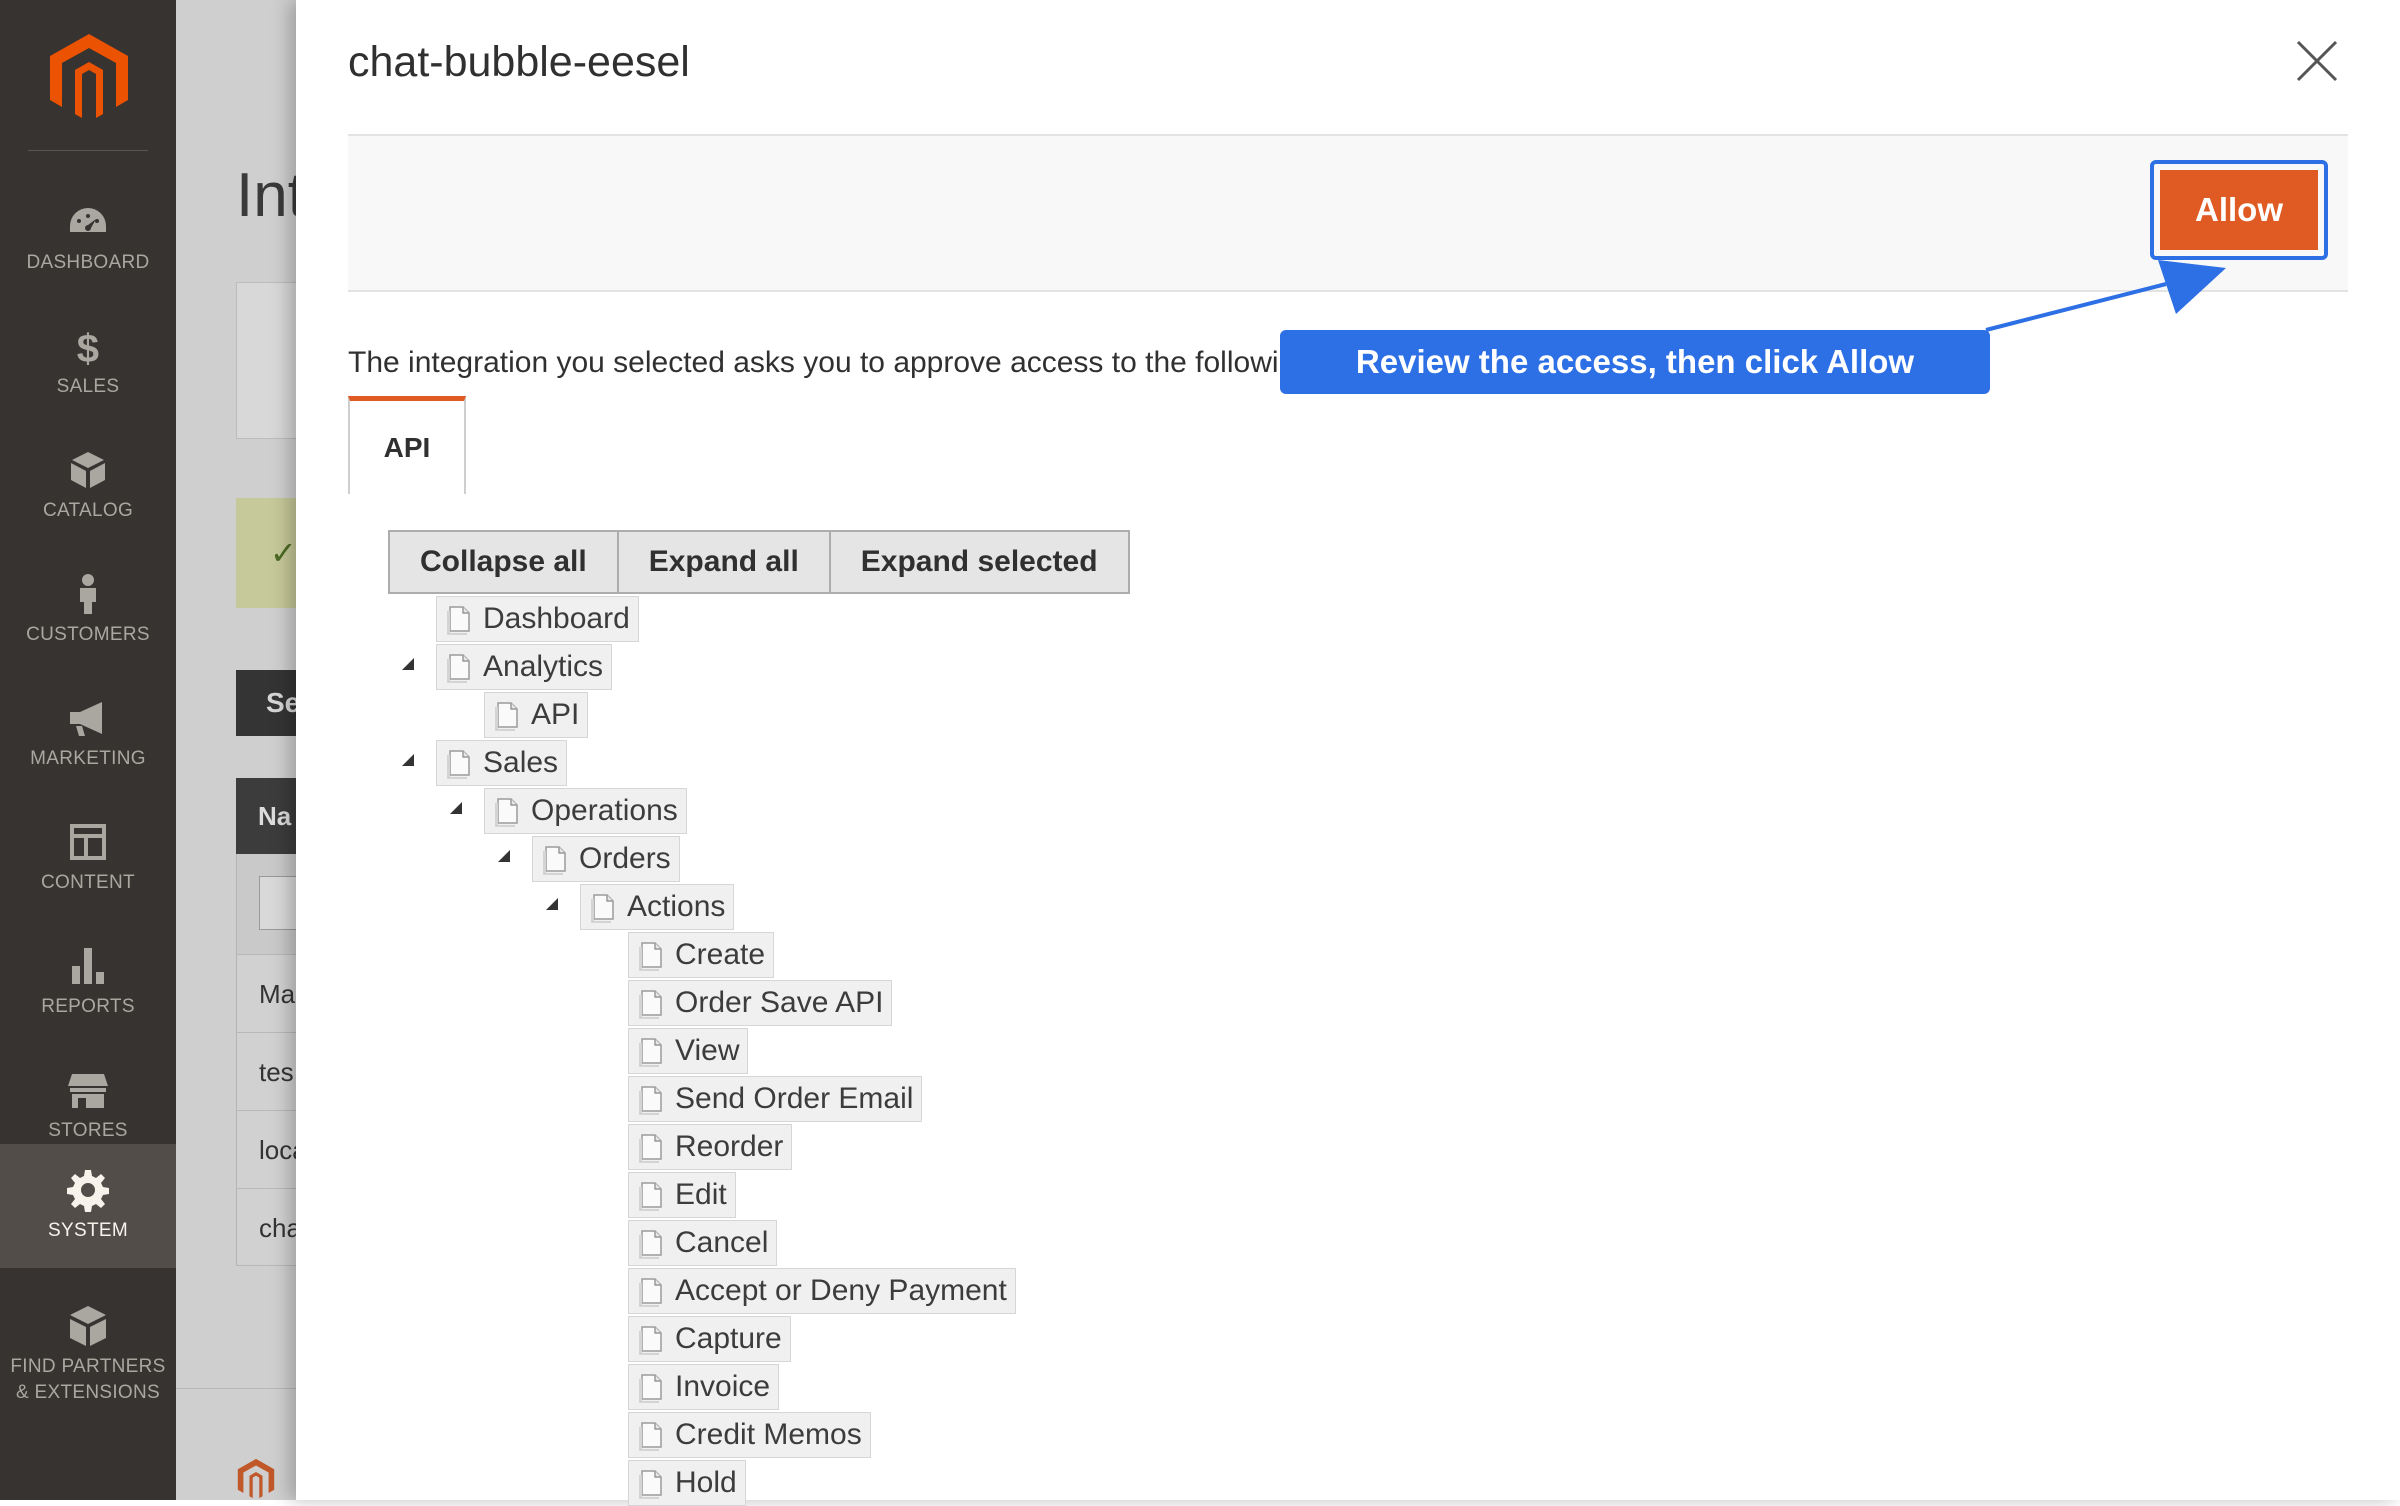 The height and width of the screenshot is (1506, 2400). I want to click on tree-node: Actions, so click(657, 907).